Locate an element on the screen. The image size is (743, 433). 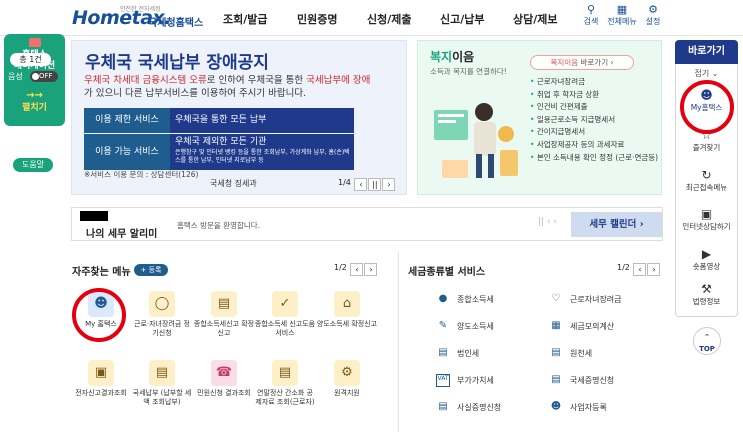
tax-item-incentive: ♡ 근로자녀장려금 is located at coordinates (585, 299).